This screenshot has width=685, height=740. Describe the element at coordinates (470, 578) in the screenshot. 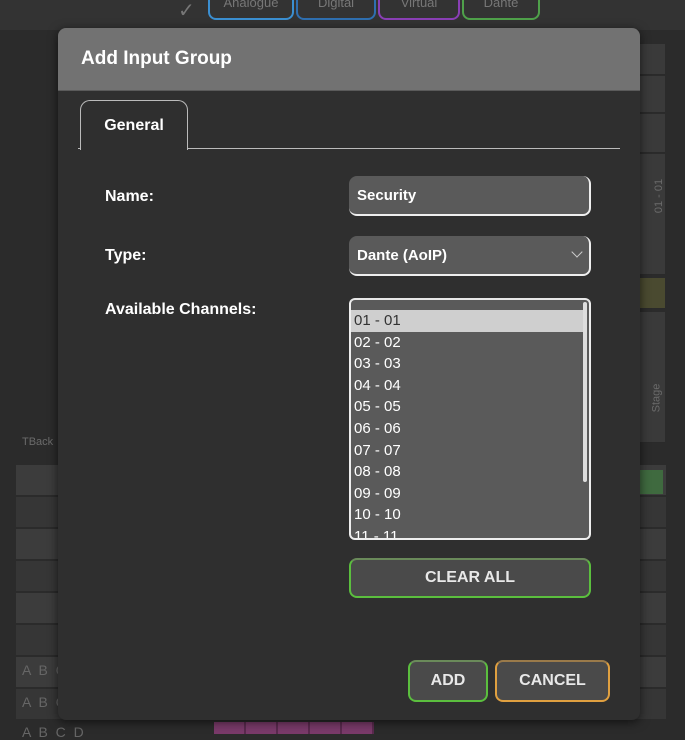

I see `clear-all-button: CLEAR ALL` at that location.